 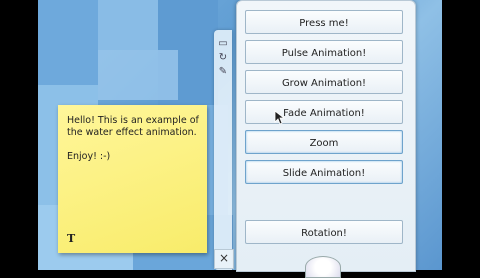 I want to click on mouse-cursor-icon, so click(x=280, y=117).